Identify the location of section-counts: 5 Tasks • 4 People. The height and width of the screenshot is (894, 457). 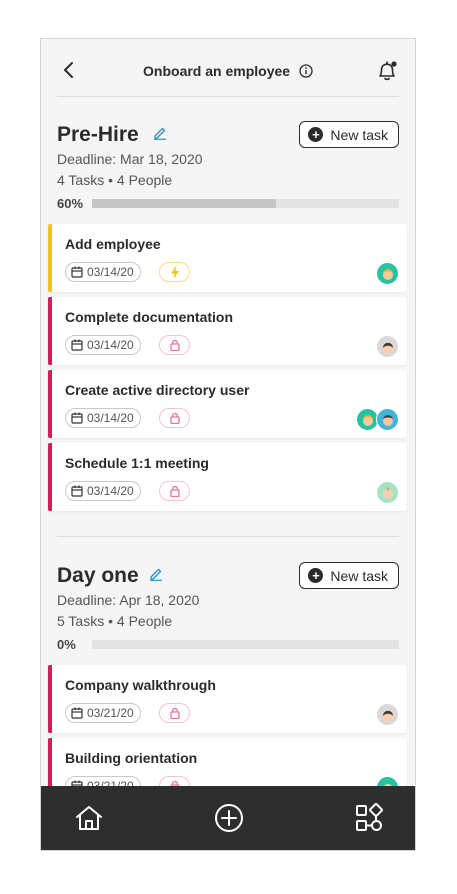
(115, 621).